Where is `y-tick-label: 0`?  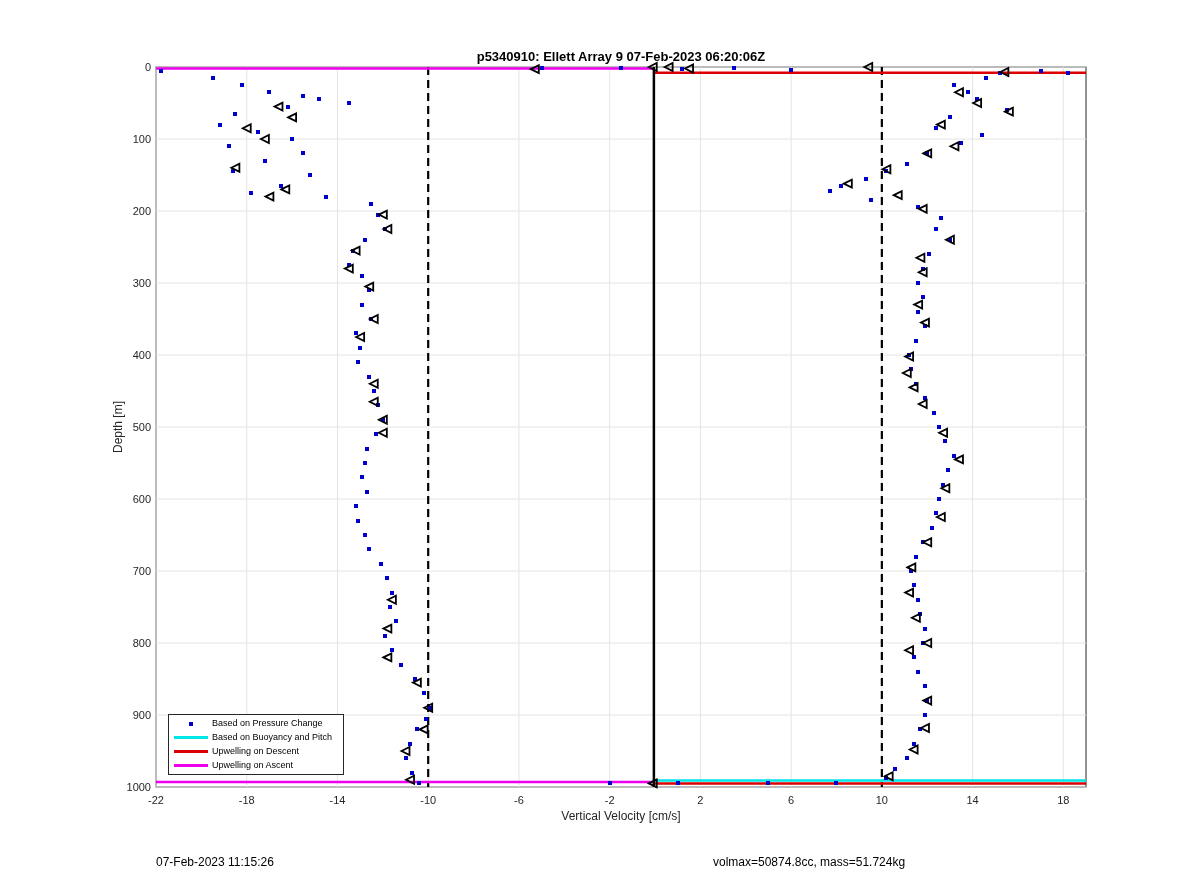 y-tick-label: 0 is located at coordinates (147, 67).